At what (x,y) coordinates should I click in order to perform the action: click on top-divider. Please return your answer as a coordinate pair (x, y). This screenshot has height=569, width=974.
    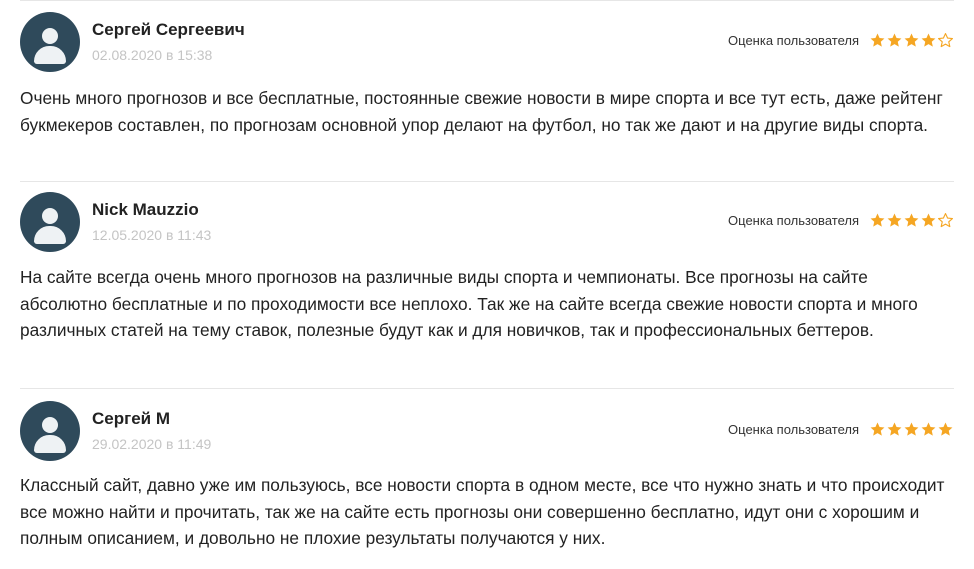
    Looking at the image, I should click on (487, 0).